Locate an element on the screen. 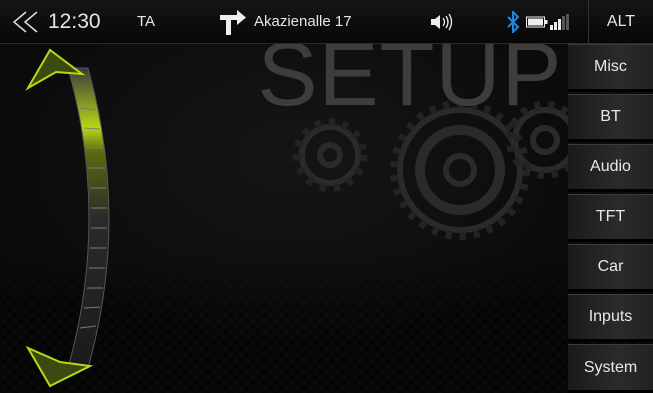 The width and height of the screenshot is (653, 393). signal-strength-icon is located at coordinates (560, 21).